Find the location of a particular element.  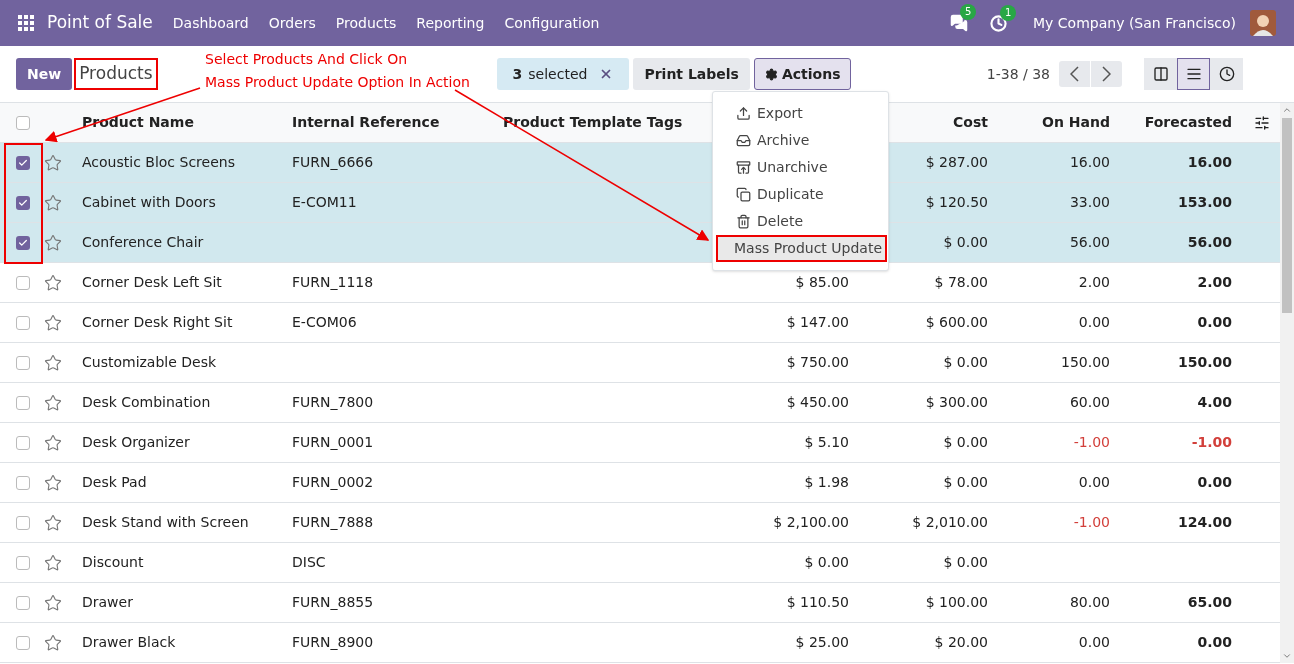

nav-menu-item: Orders is located at coordinates (292, 23).